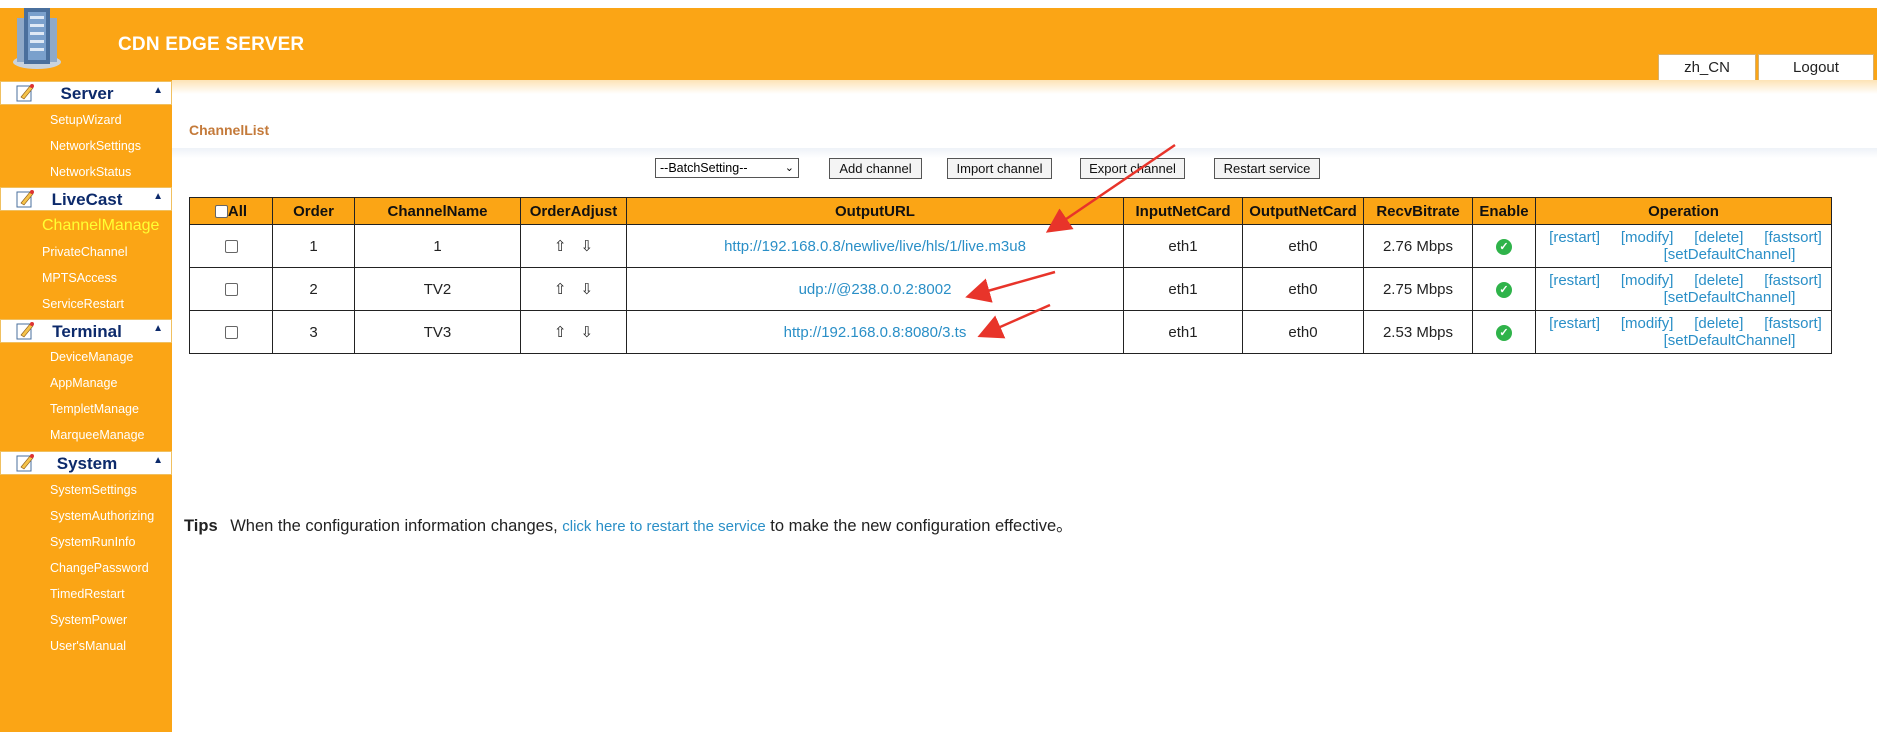 This screenshot has height=732, width=1877. Describe the element at coordinates (875, 289) in the screenshot. I see `output-url-link: udp://@238.0.0.2:8002` at that location.